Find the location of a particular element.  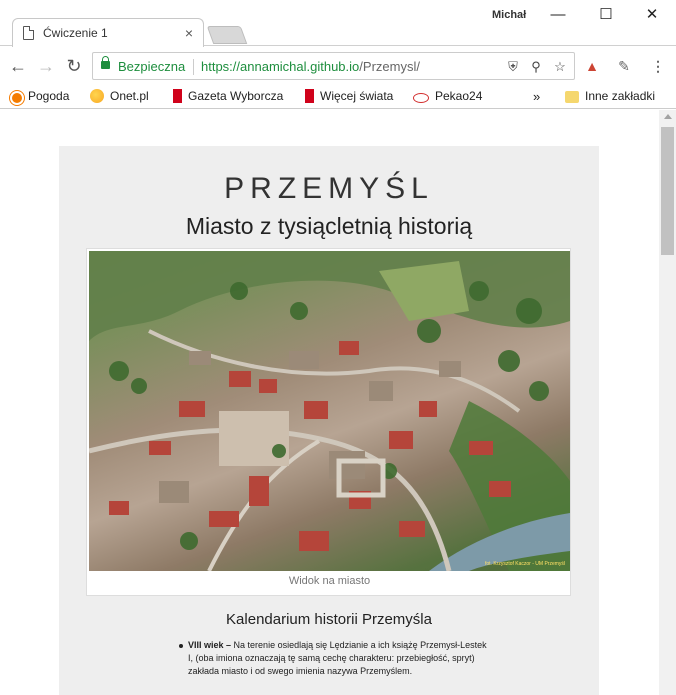

page-subtitle: Miasto z tysiącletnią historią is located at coordinates (329, 226).